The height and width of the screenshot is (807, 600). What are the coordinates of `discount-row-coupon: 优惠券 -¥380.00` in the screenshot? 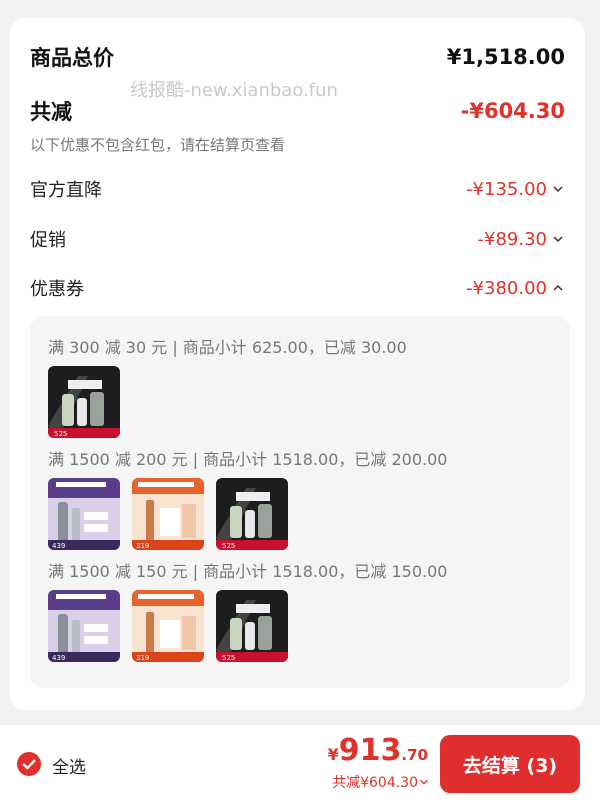 It's located at (297, 288).